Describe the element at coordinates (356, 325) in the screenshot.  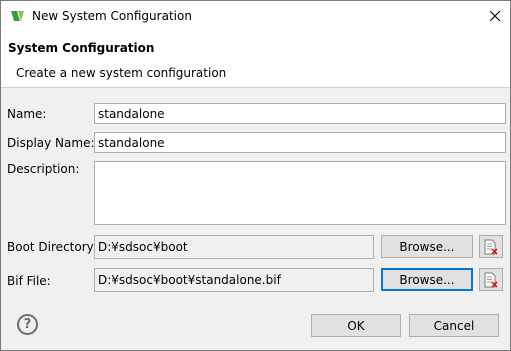
I see `ok-button: OK` at that location.